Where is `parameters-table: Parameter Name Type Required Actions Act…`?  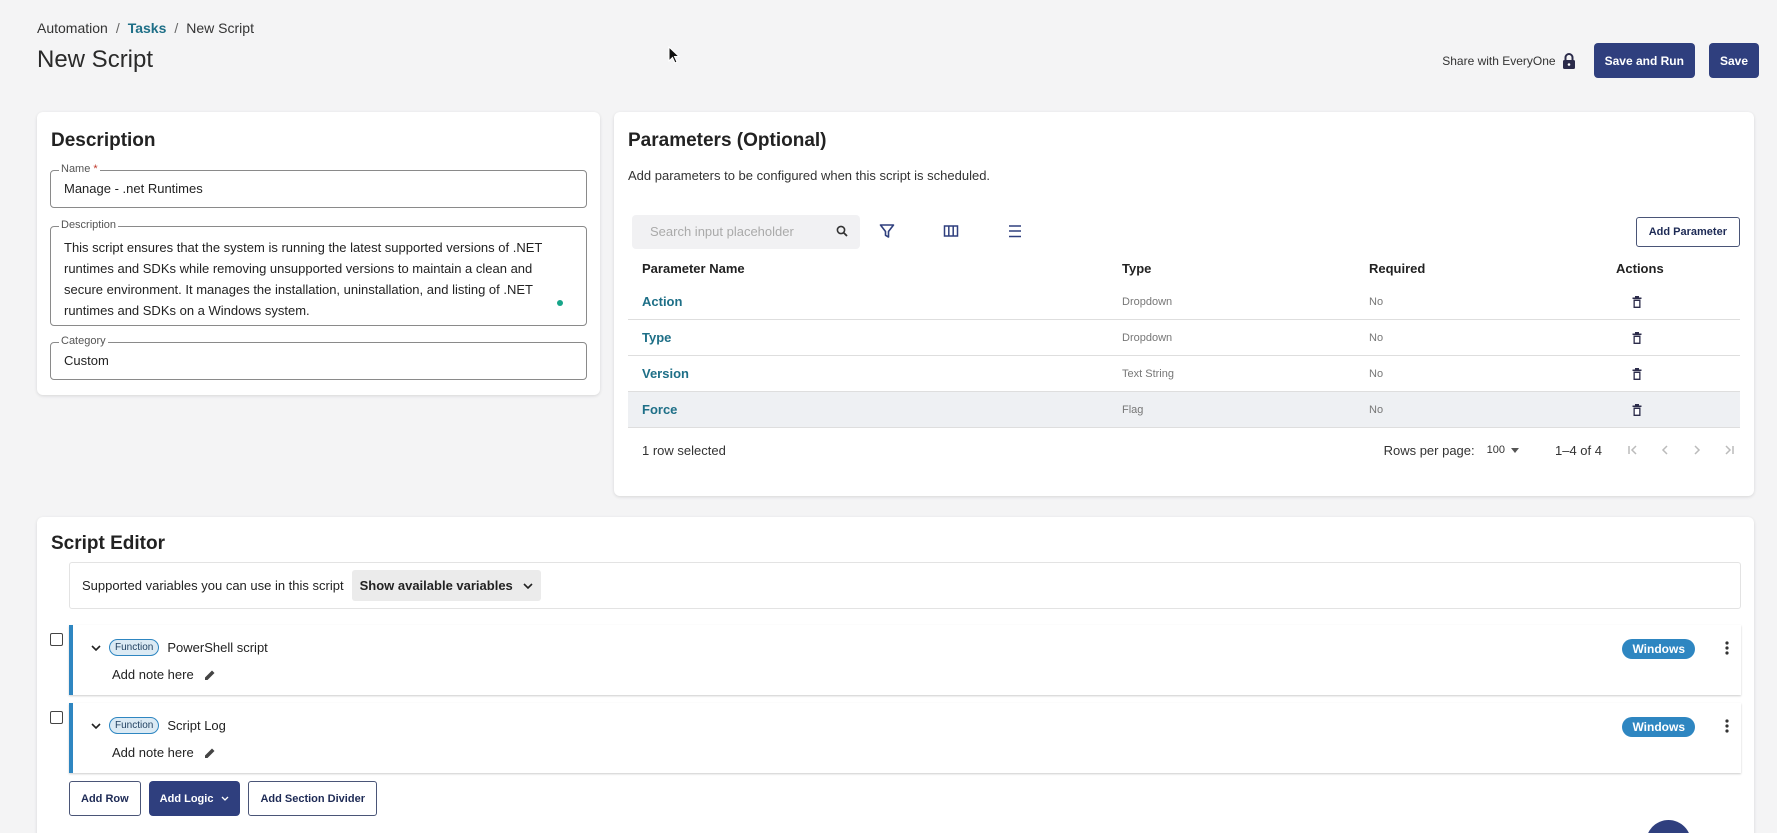 parameters-table: Parameter Name Type Required Actions Act… is located at coordinates (1184, 340).